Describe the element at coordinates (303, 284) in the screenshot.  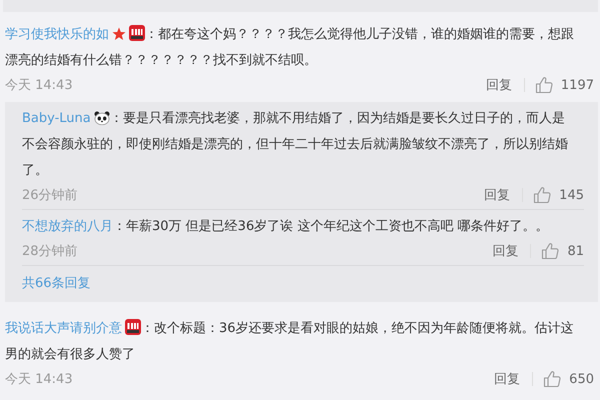
I see `more-replies-link: 共66条回复` at that location.